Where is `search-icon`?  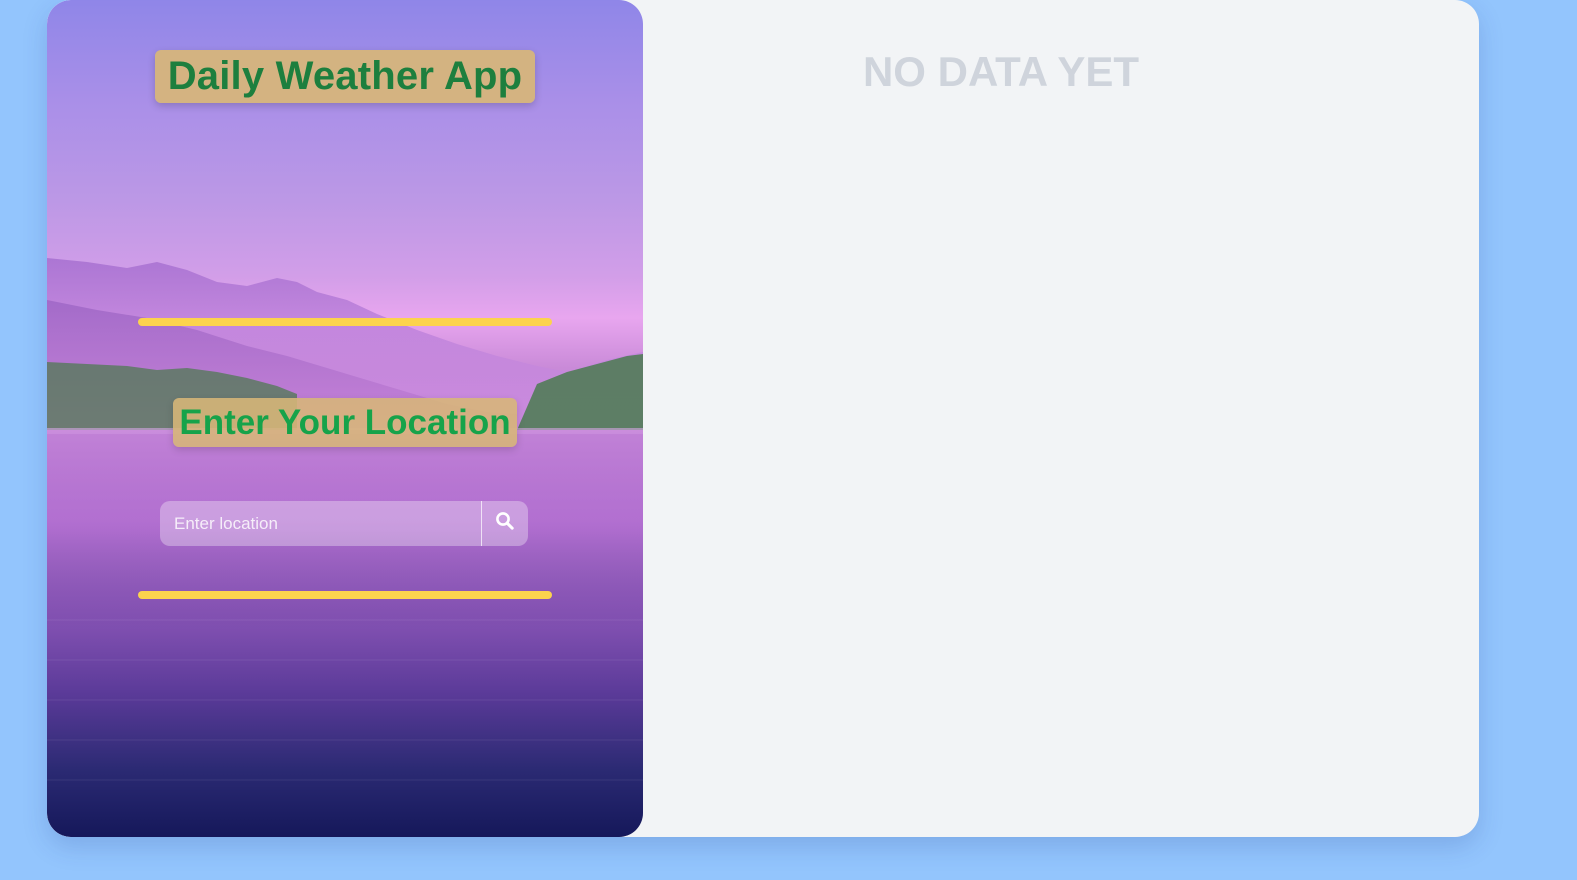 search-icon is located at coordinates (505, 523).